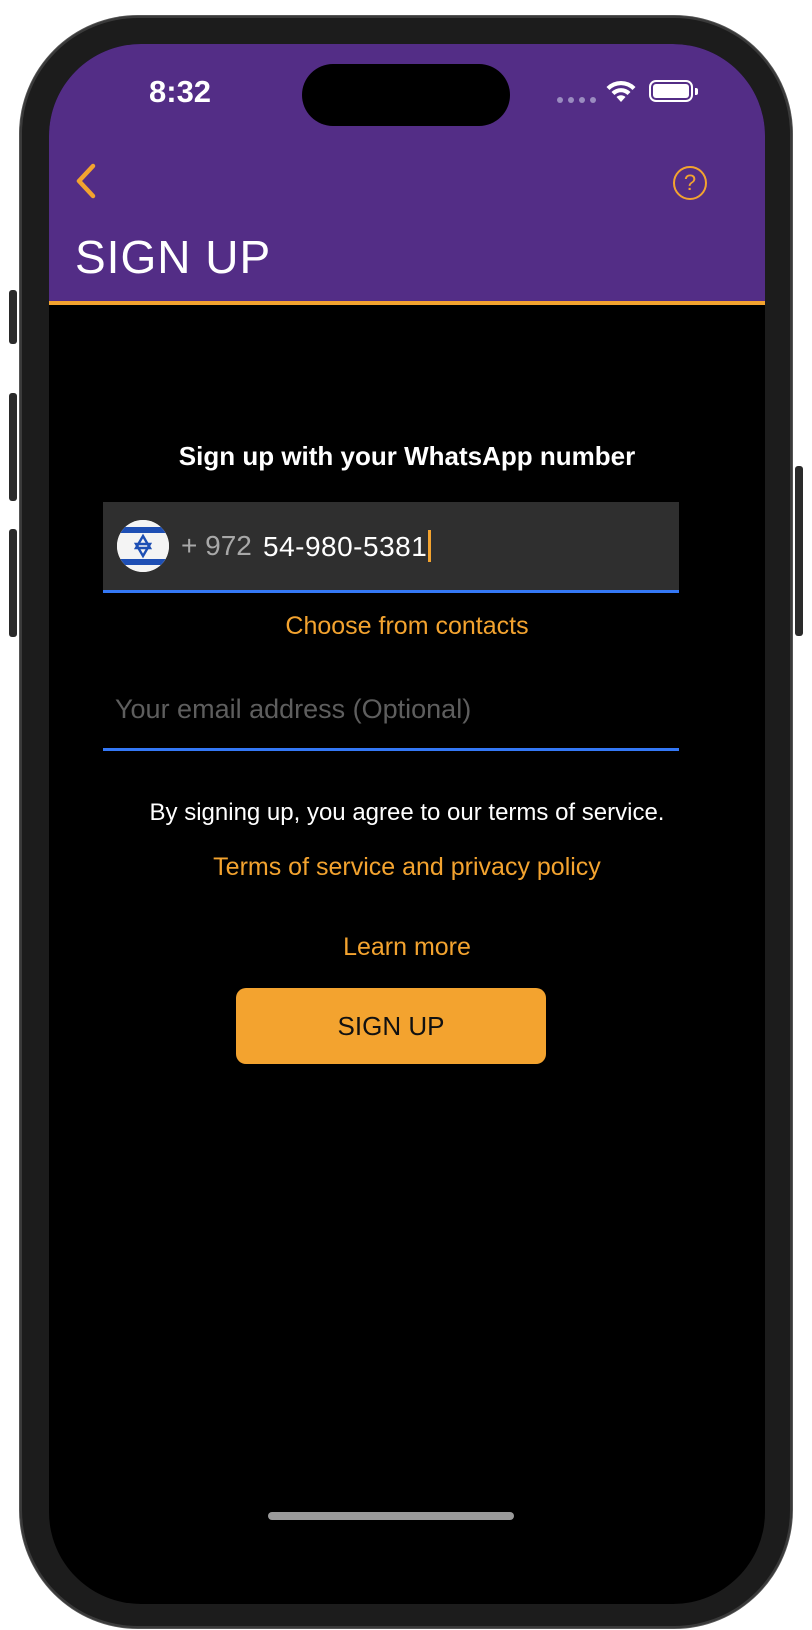  What do you see at coordinates (576, 100) in the screenshot?
I see `cellular-dots-icon` at bounding box center [576, 100].